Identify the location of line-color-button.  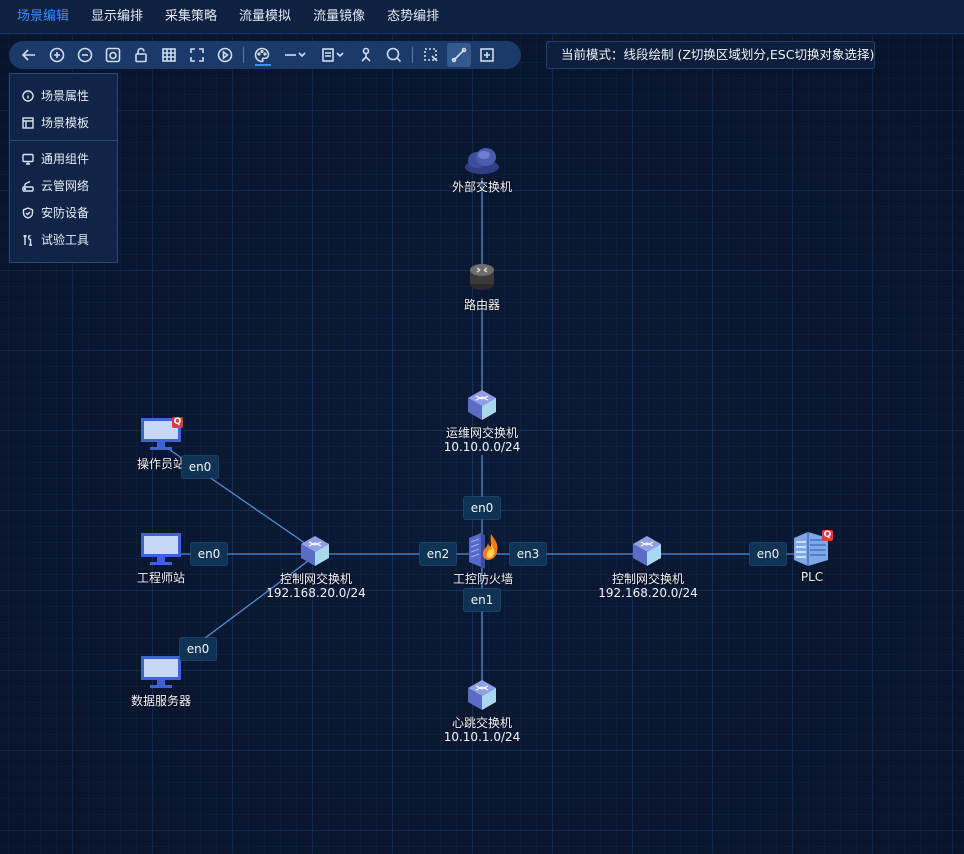
(262, 55).